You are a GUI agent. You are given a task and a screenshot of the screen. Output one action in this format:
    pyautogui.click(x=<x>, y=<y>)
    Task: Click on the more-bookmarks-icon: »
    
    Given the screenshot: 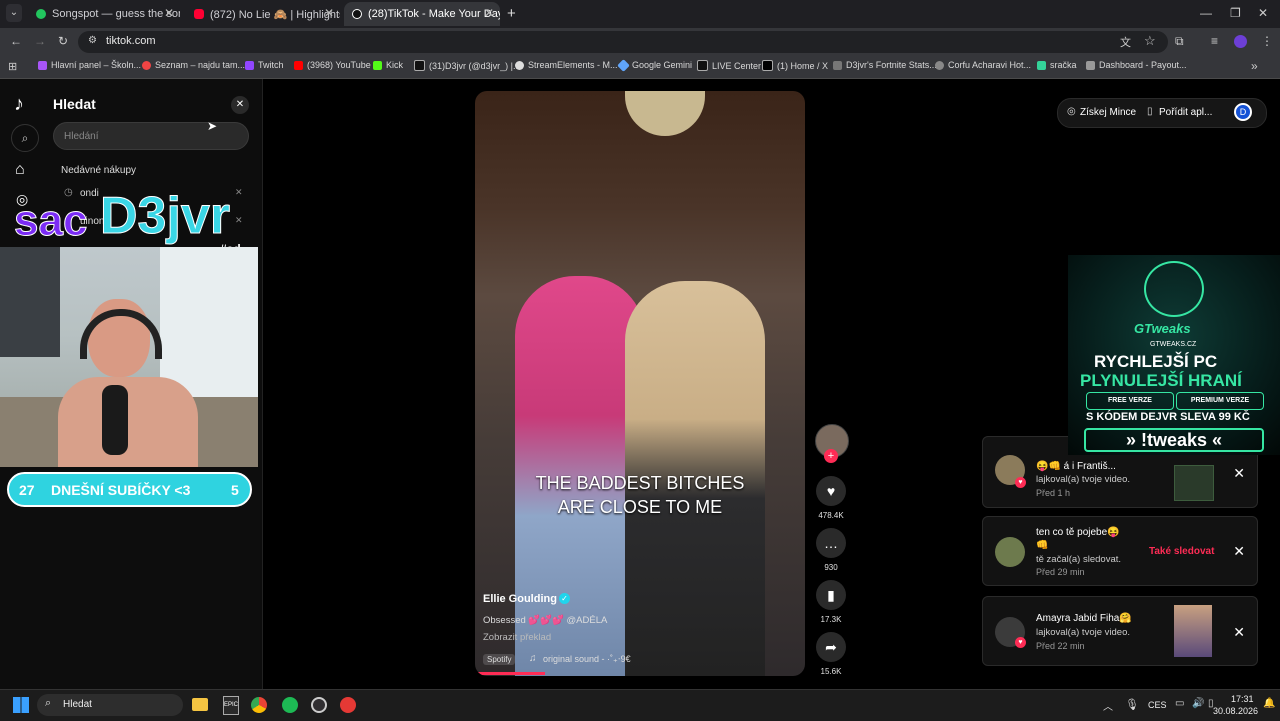 What is the action you would take?
    pyautogui.click(x=1254, y=66)
    